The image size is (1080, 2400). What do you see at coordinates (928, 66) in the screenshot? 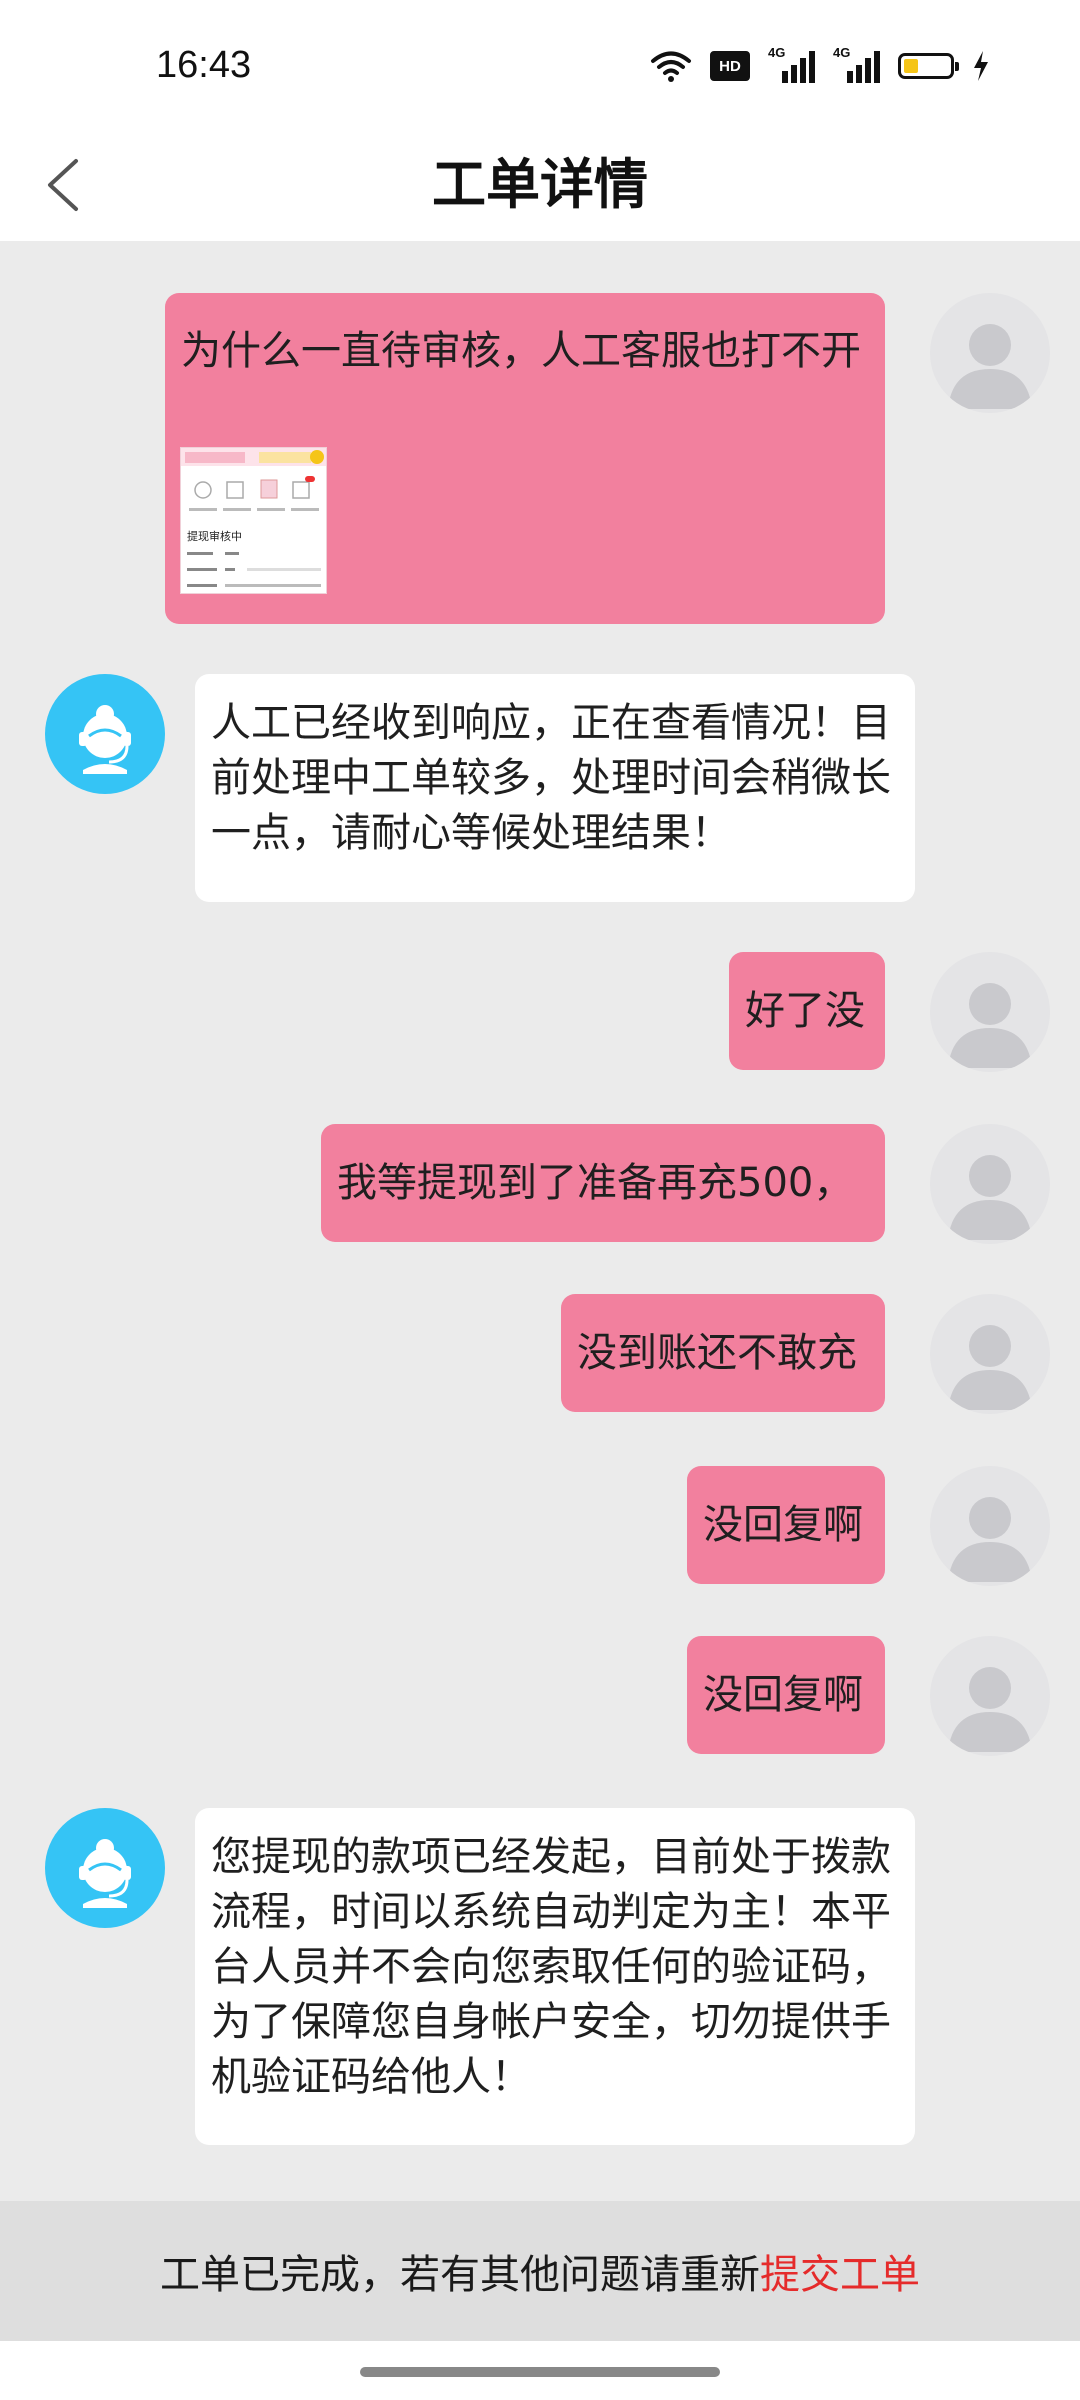
I see `battery-low-icon` at bounding box center [928, 66].